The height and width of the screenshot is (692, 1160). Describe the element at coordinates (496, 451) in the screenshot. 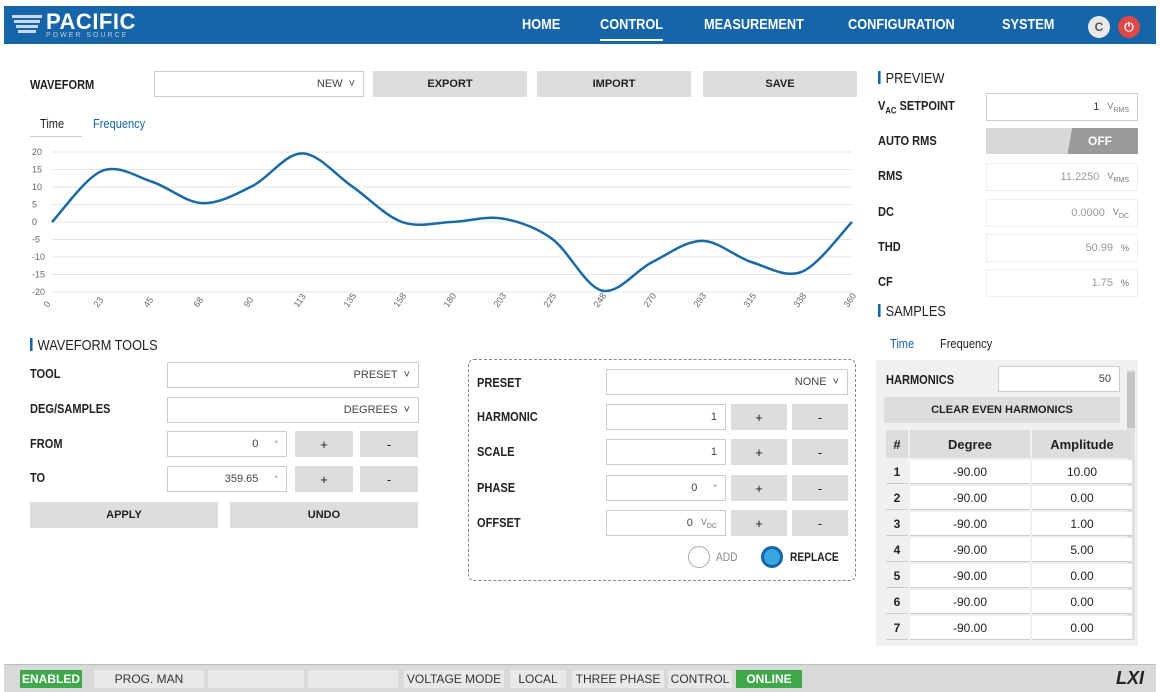

I see `scale-label: SCALE` at that location.